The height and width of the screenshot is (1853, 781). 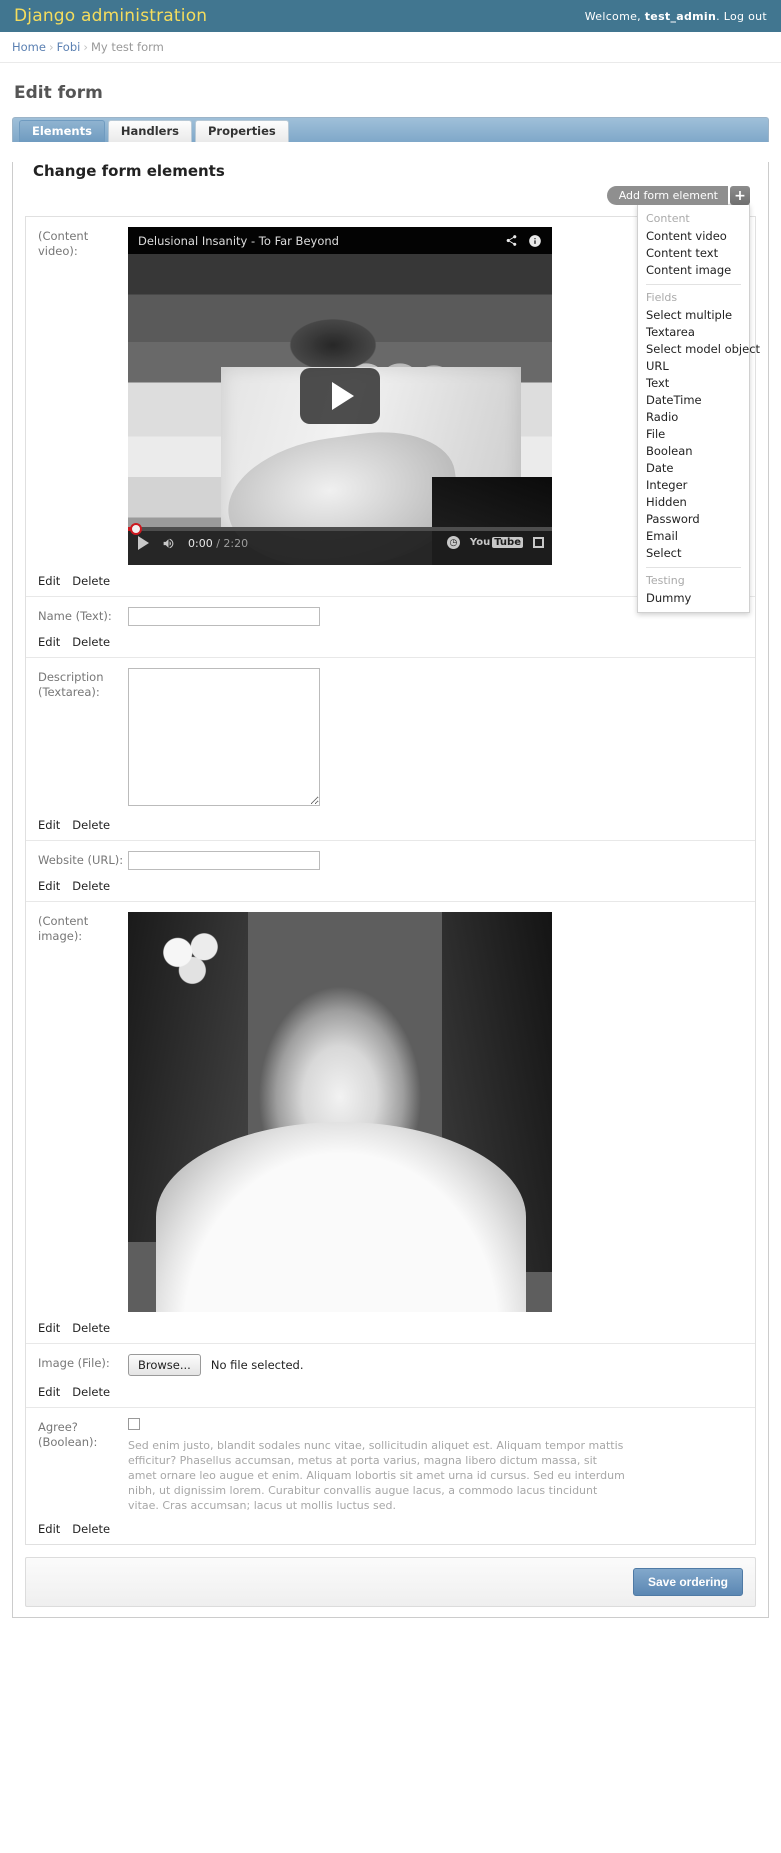 I want to click on username: test_admin, so click(x=680, y=16).